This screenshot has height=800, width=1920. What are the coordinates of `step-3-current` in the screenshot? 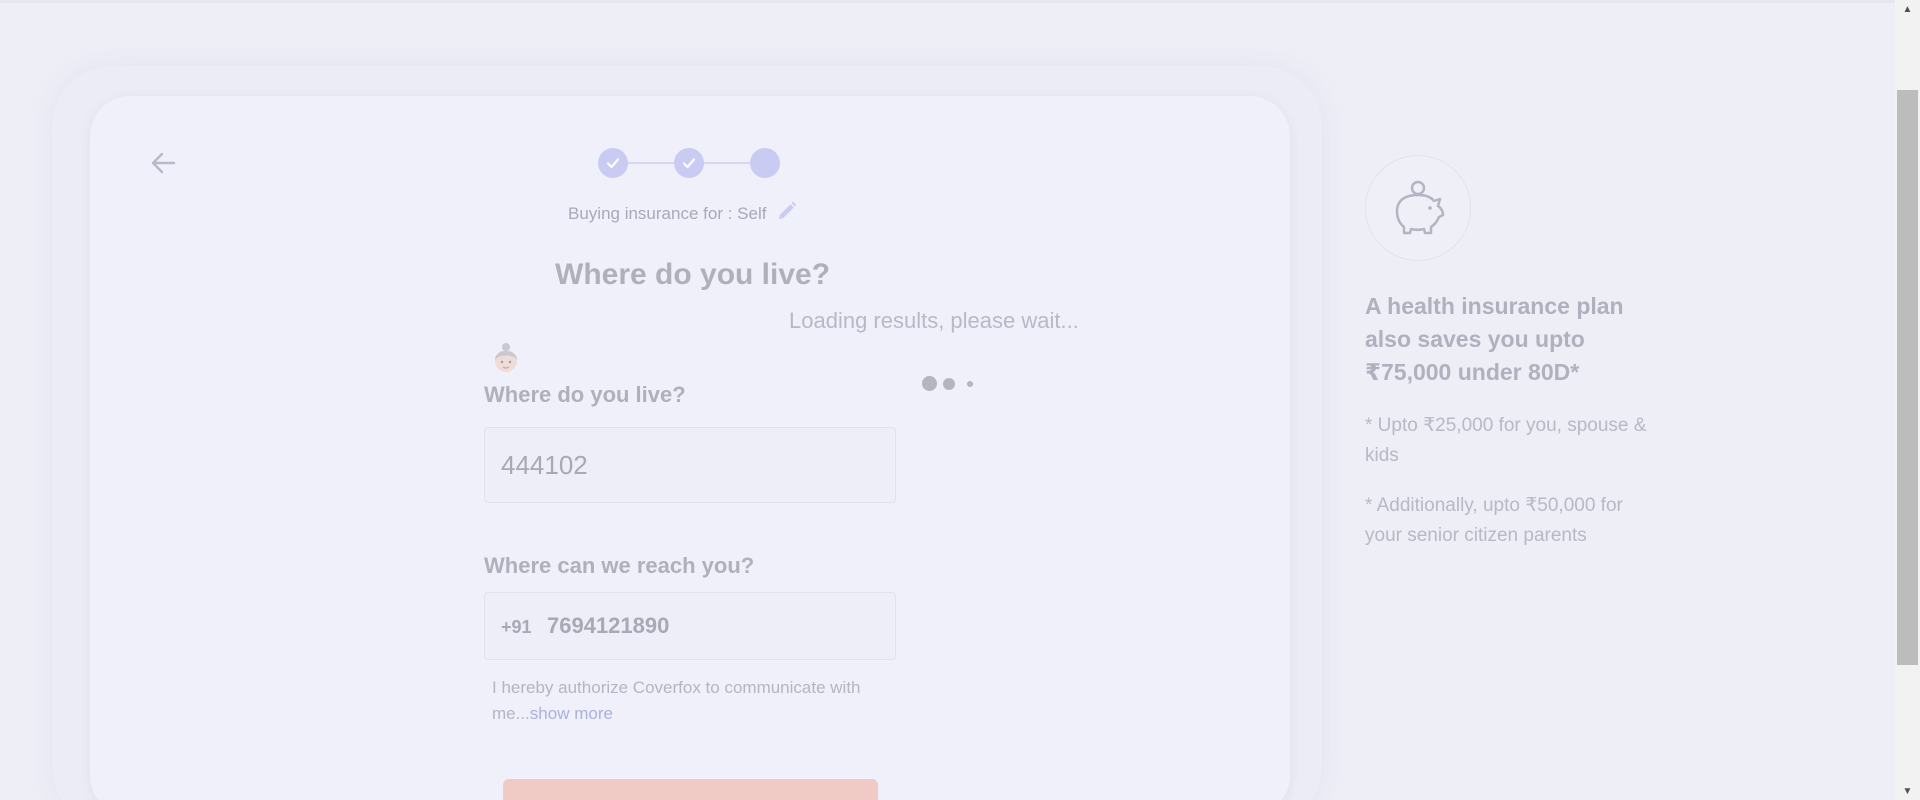 It's located at (765, 163).